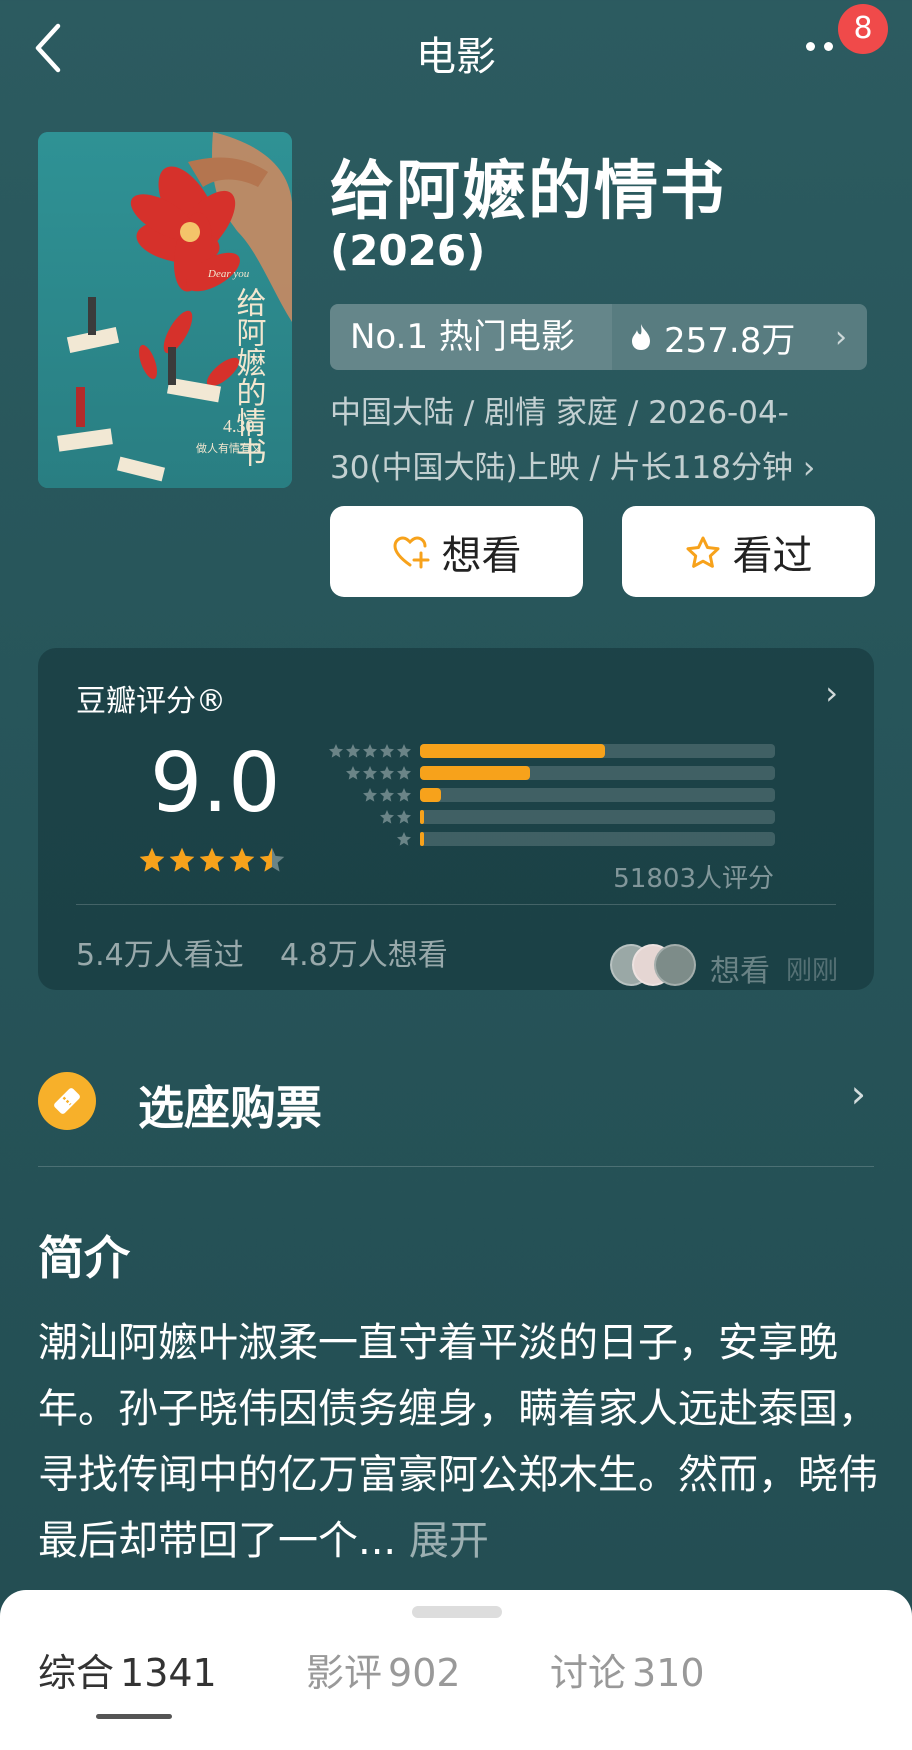 This screenshot has height=1750, width=912. I want to click on rating-row-5-star, so click(546, 751).